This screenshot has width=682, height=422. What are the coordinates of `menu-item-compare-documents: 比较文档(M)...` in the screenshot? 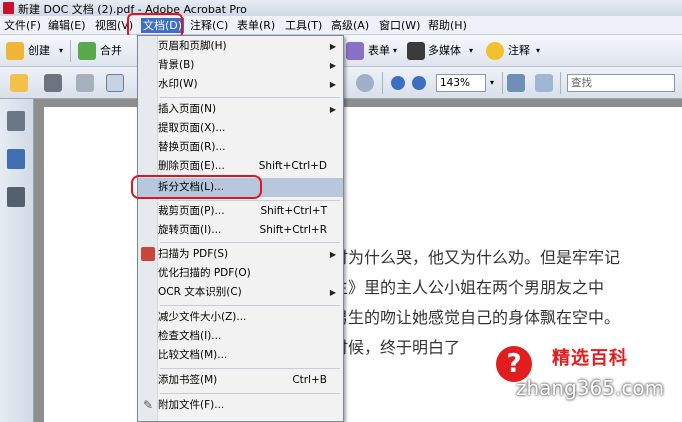 It's located at (240, 355).